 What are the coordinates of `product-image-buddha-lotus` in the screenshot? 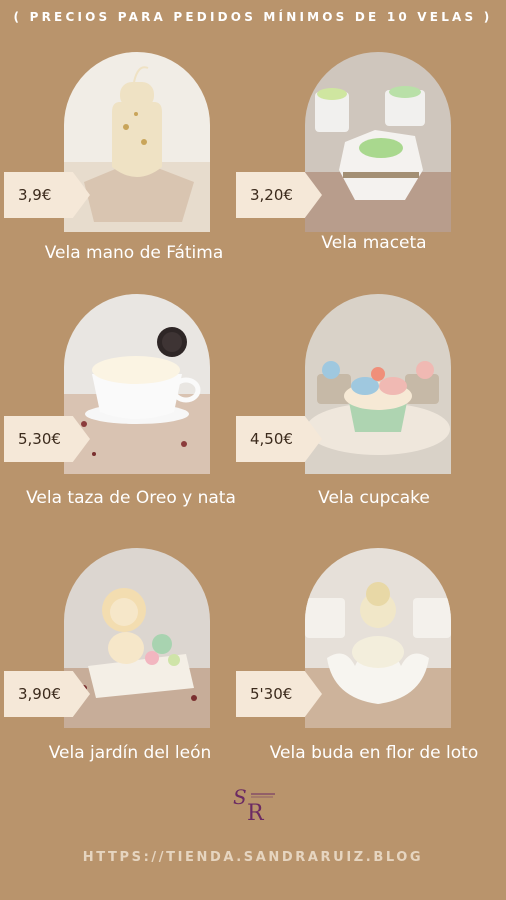 It's located at (378, 638).